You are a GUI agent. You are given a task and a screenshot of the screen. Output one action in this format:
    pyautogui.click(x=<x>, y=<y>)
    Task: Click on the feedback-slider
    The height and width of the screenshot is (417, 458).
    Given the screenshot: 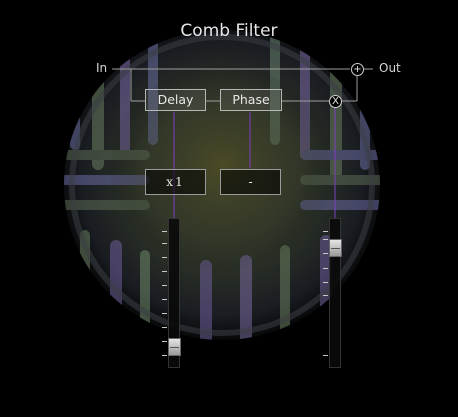 What is the action you would take?
    pyautogui.click(x=335, y=293)
    